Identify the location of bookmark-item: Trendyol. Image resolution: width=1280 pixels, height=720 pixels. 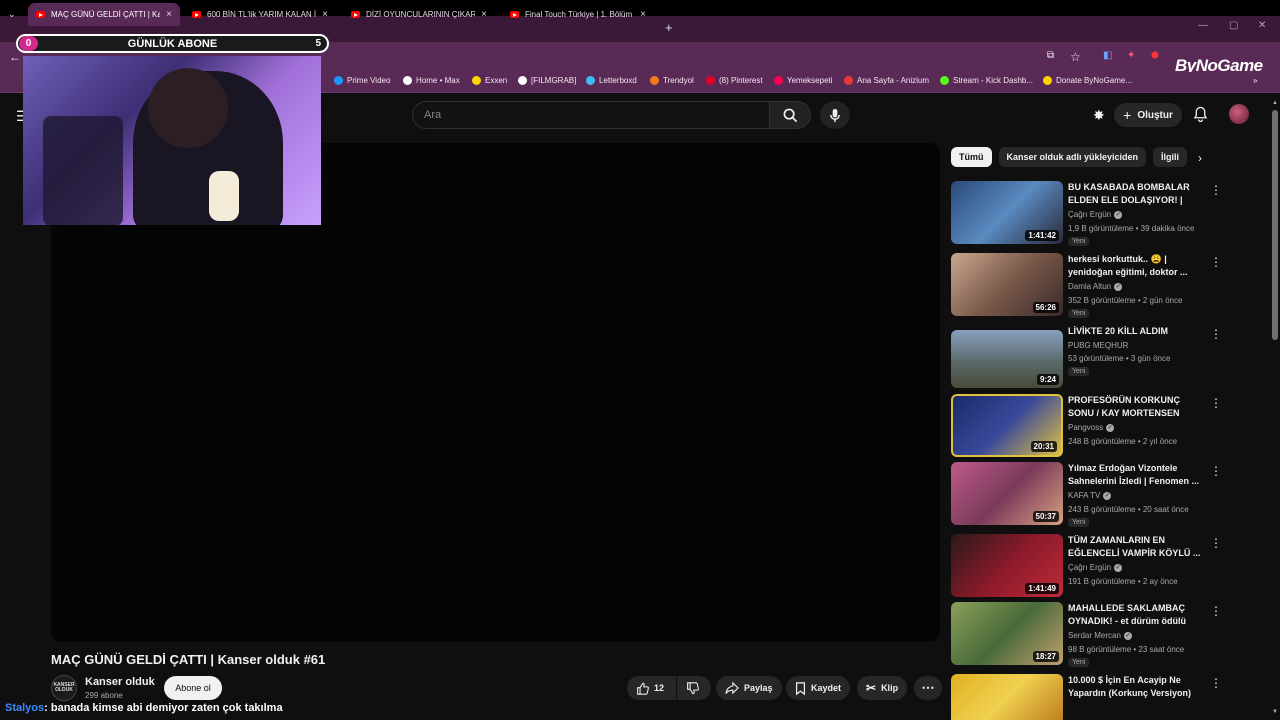
(672, 80).